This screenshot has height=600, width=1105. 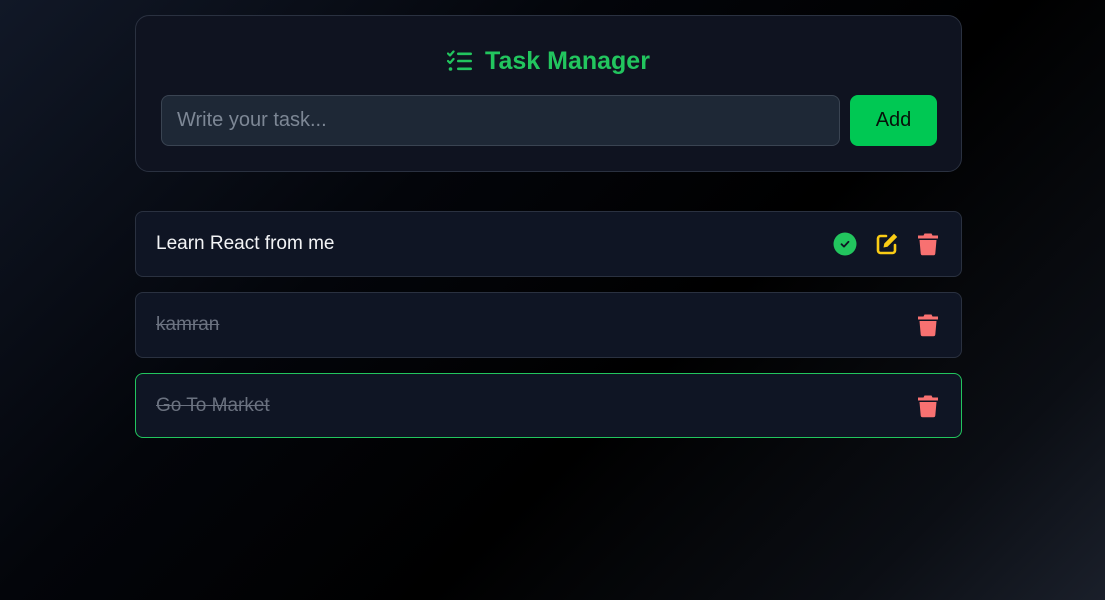 What do you see at coordinates (460, 61) in the screenshot?
I see `list-check-icon` at bounding box center [460, 61].